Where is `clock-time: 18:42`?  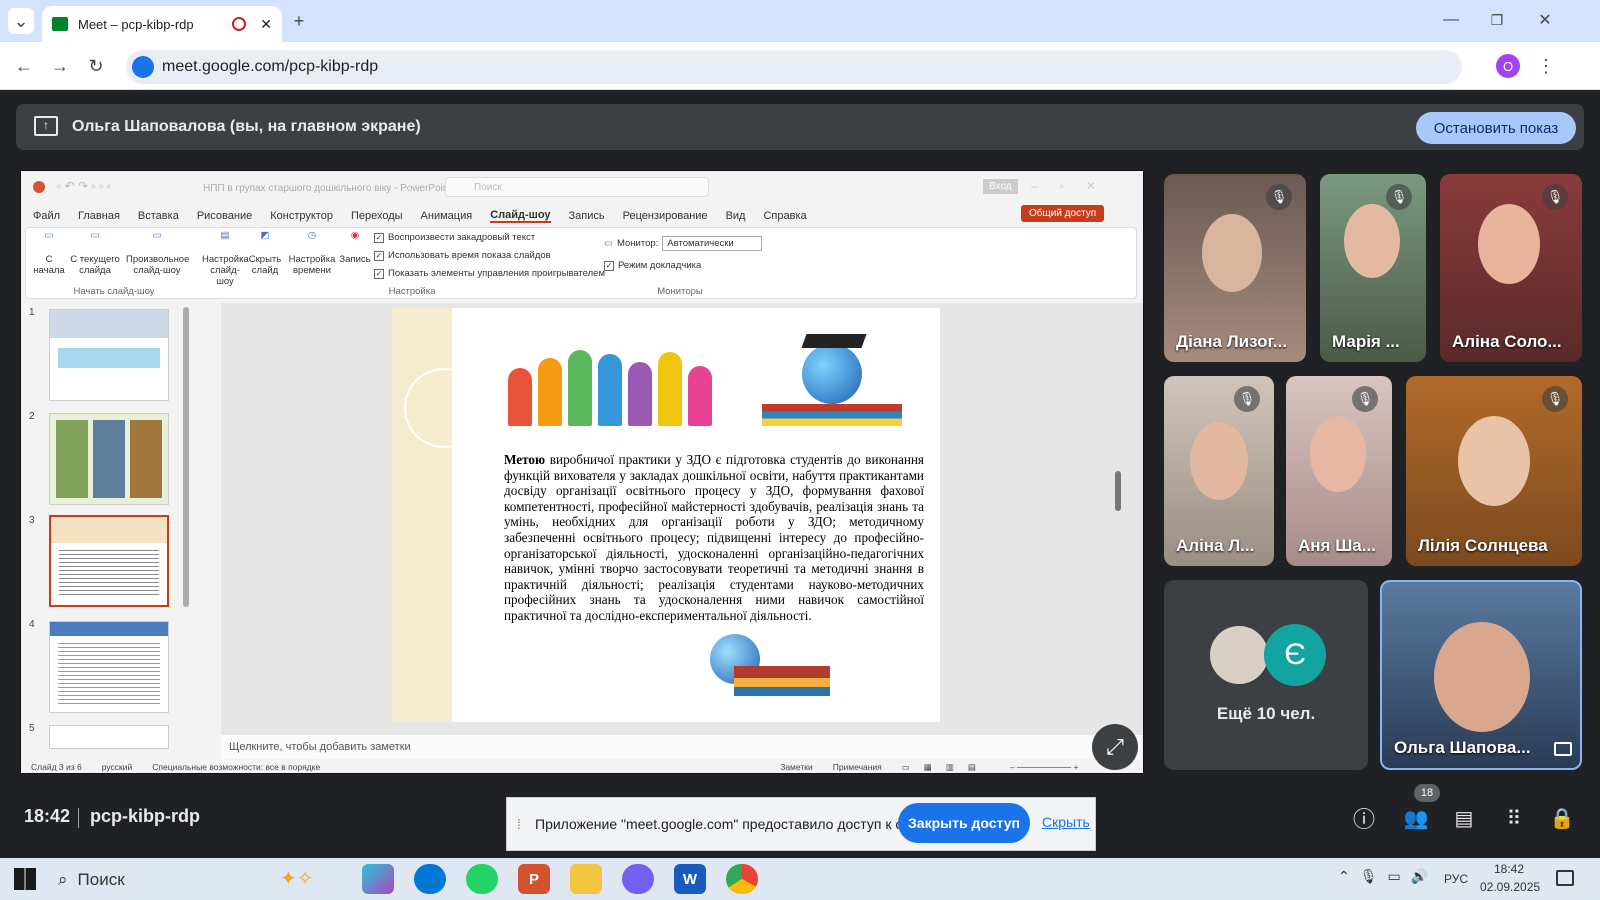 clock-time: 18:42 is located at coordinates (1509, 869).